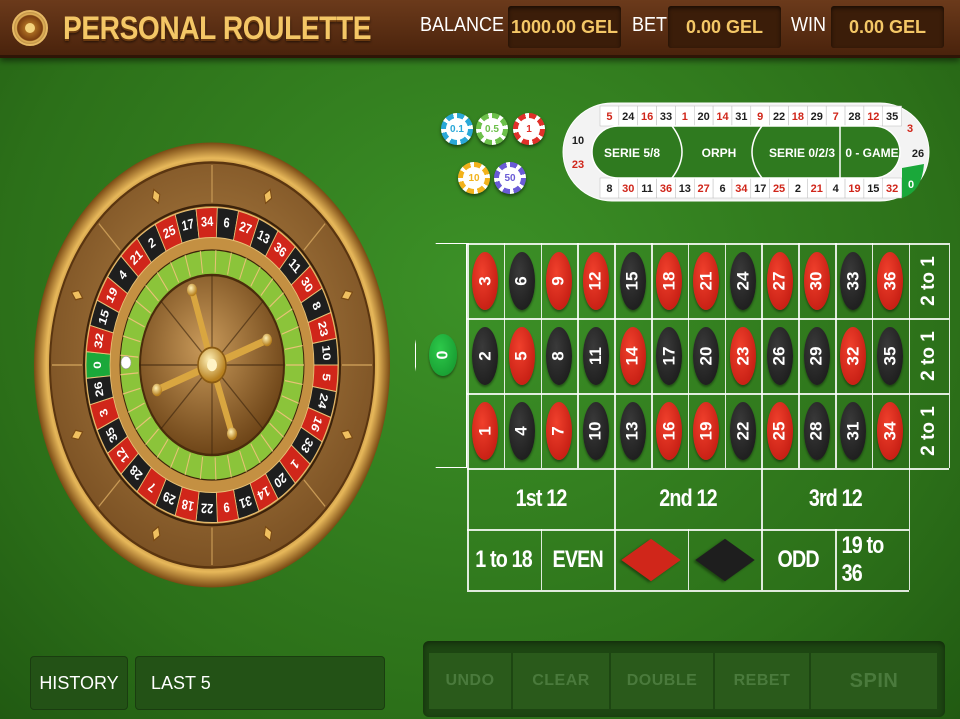  What do you see at coordinates (741, 117) in the screenshot?
I see `racetrack-number: 31` at bounding box center [741, 117].